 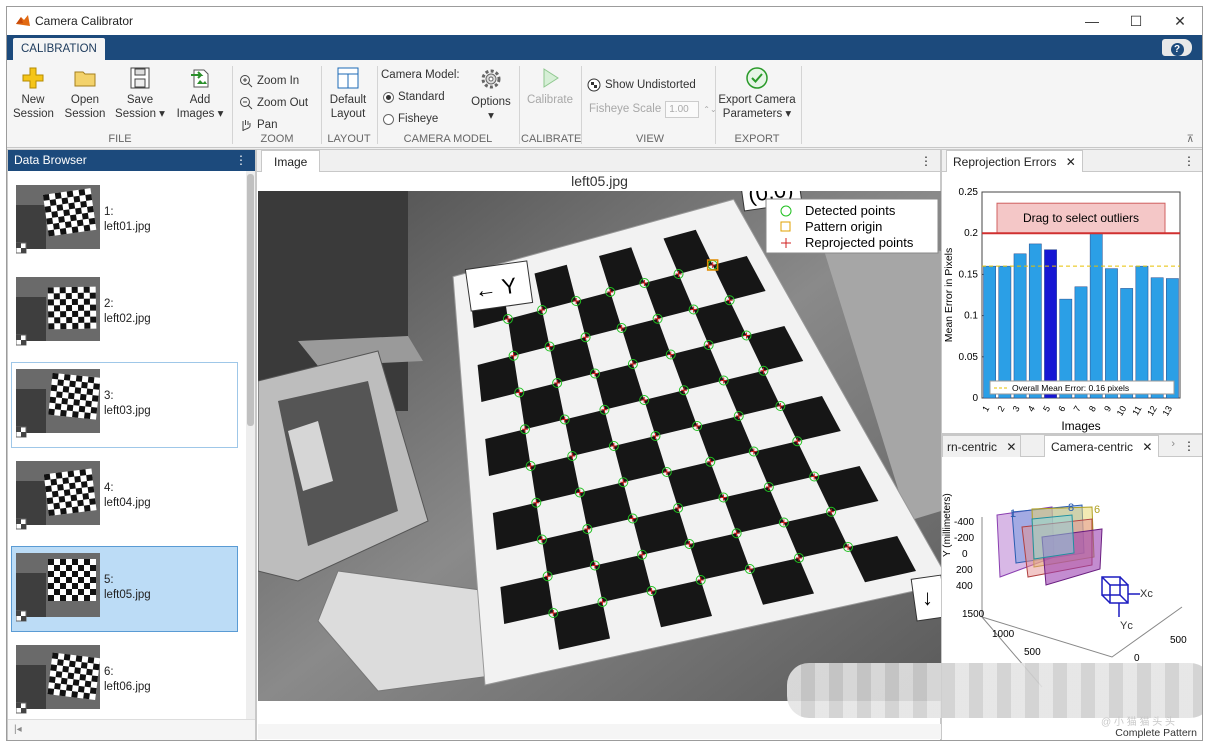 I want to click on tab-pattern-centric-label: rn-centric, so click(x=972, y=447).